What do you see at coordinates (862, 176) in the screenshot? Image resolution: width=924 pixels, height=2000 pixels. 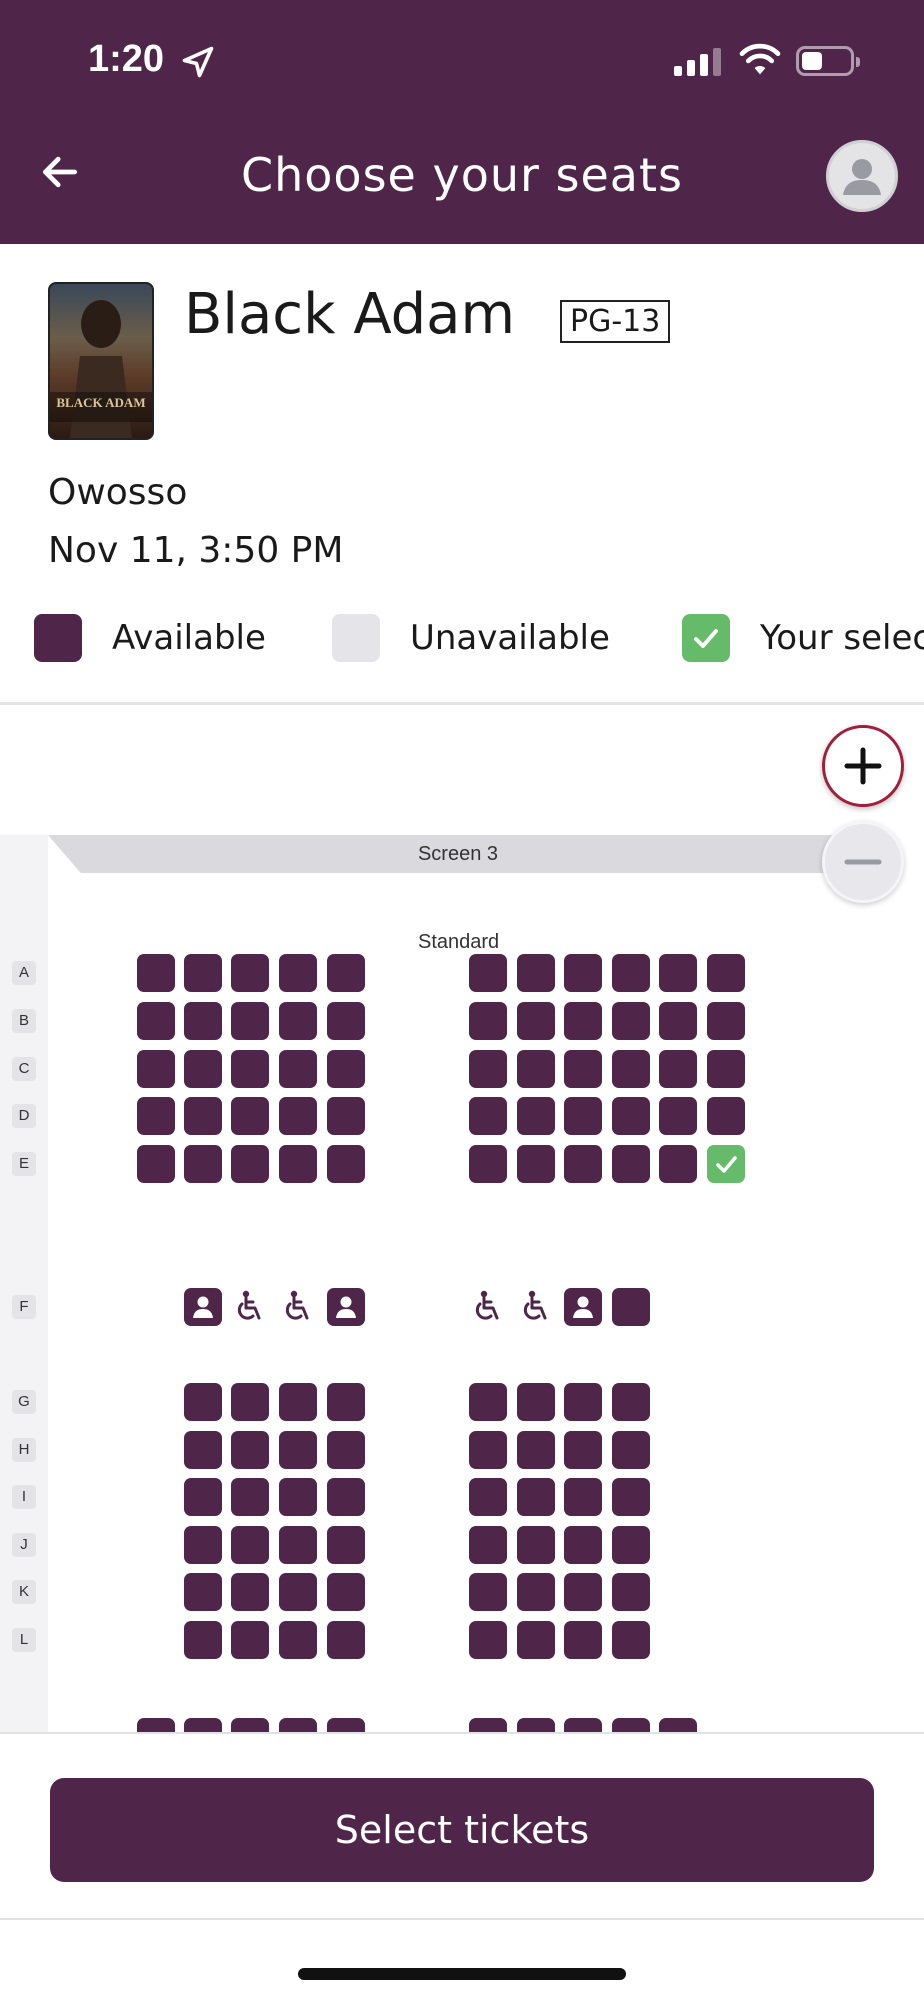 I see `profile-avatar-icon` at bounding box center [862, 176].